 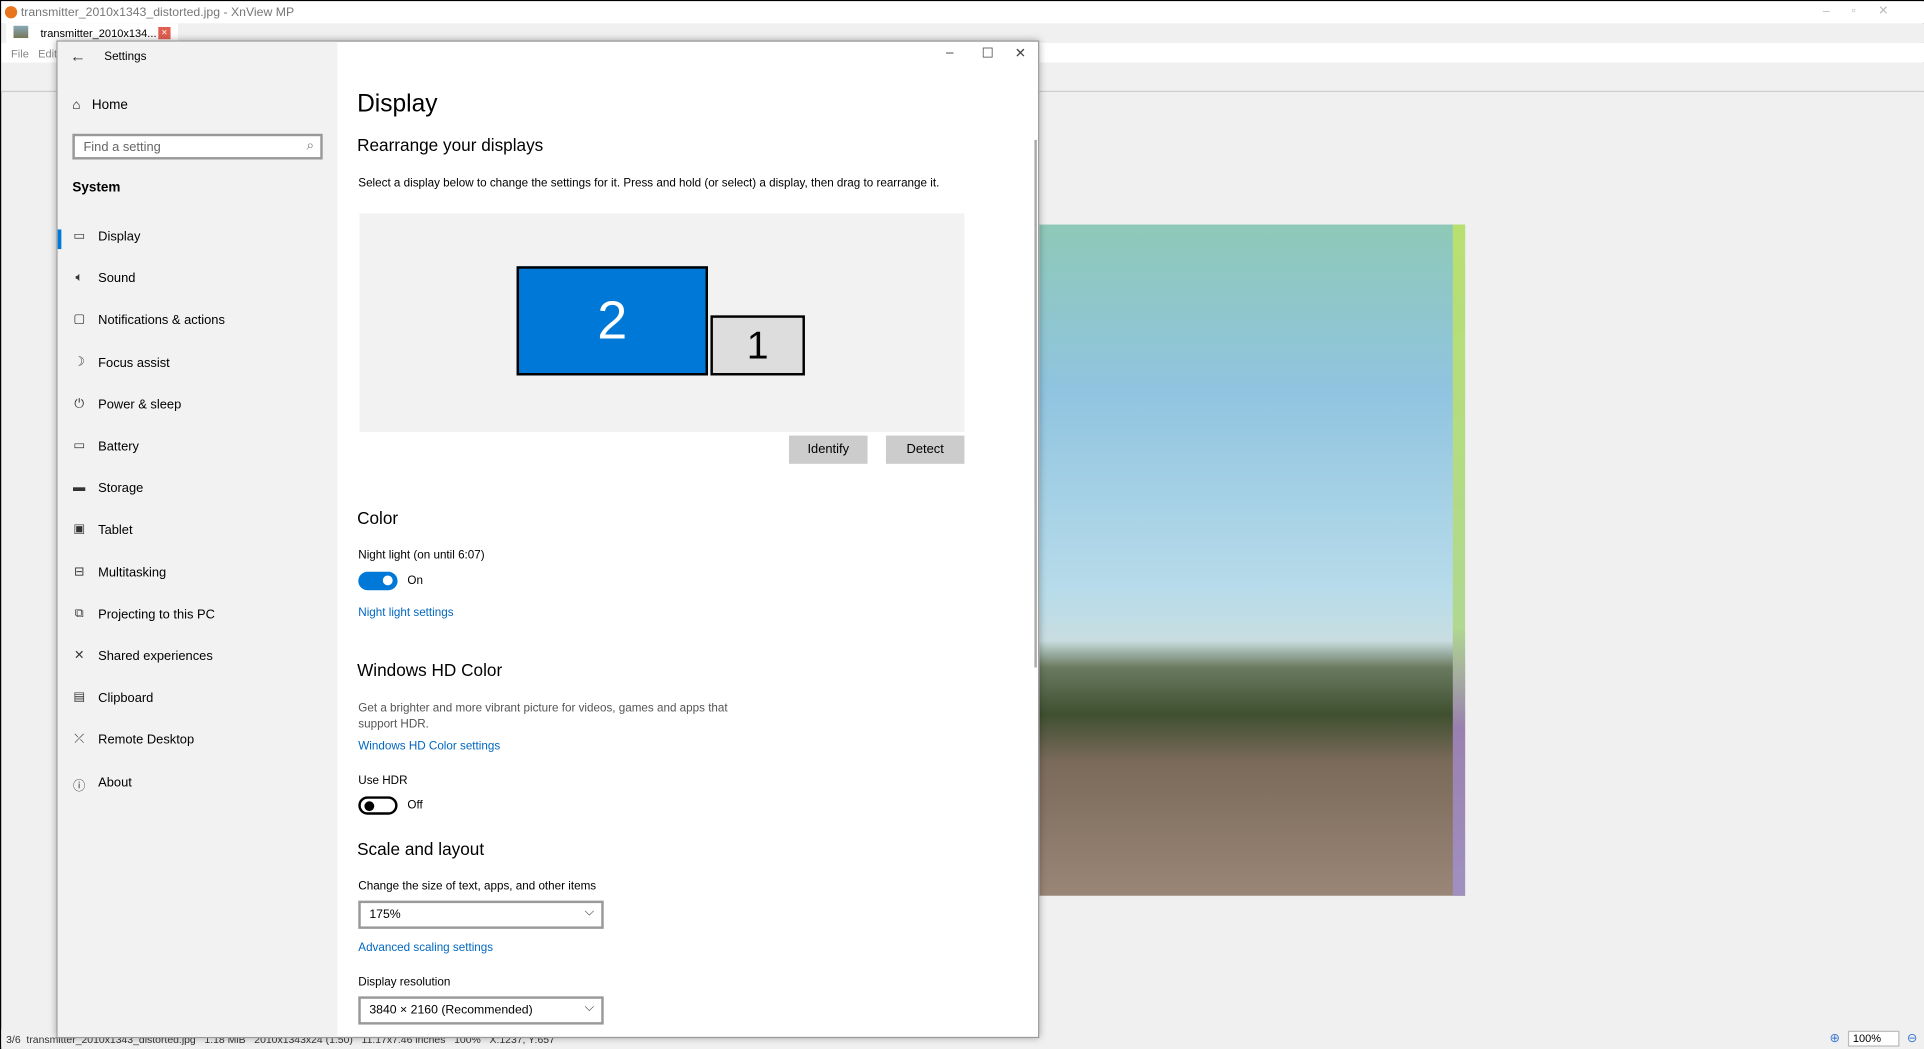 What do you see at coordinates (397, 104) in the screenshot?
I see `page-title: Display` at bounding box center [397, 104].